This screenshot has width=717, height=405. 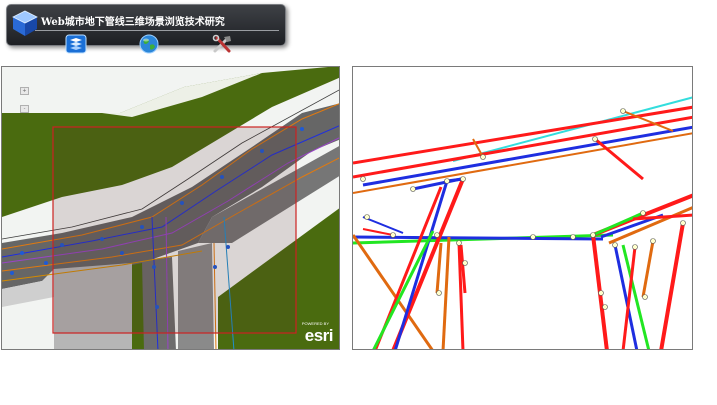 I want to click on hammer-wrench-icon, so click(x=221, y=43).